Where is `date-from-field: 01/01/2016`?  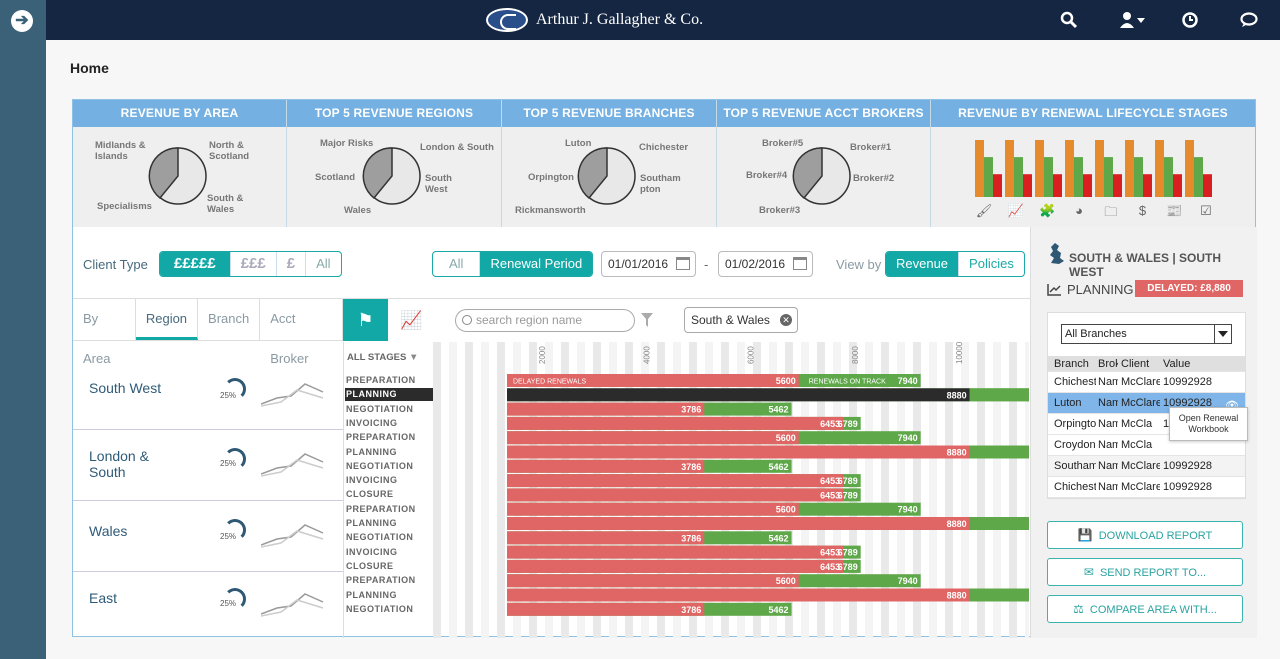 date-from-field: 01/01/2016 is located at coordinates (648, 264).